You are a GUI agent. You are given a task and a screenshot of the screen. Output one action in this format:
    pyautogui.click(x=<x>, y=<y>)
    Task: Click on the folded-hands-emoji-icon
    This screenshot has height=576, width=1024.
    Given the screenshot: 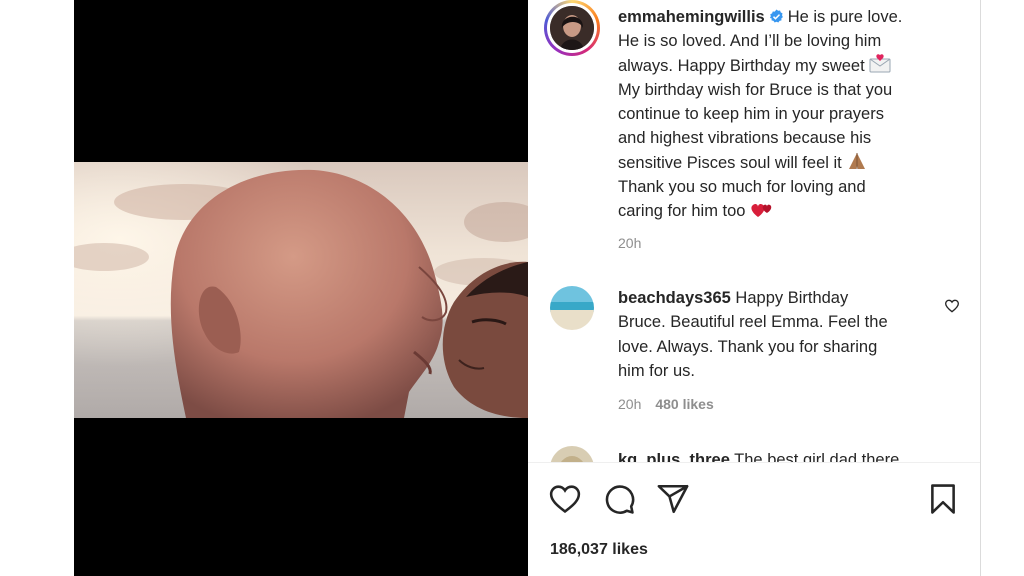 What is the action you would take?
    pyautogui.click(x=857, y=160)
    